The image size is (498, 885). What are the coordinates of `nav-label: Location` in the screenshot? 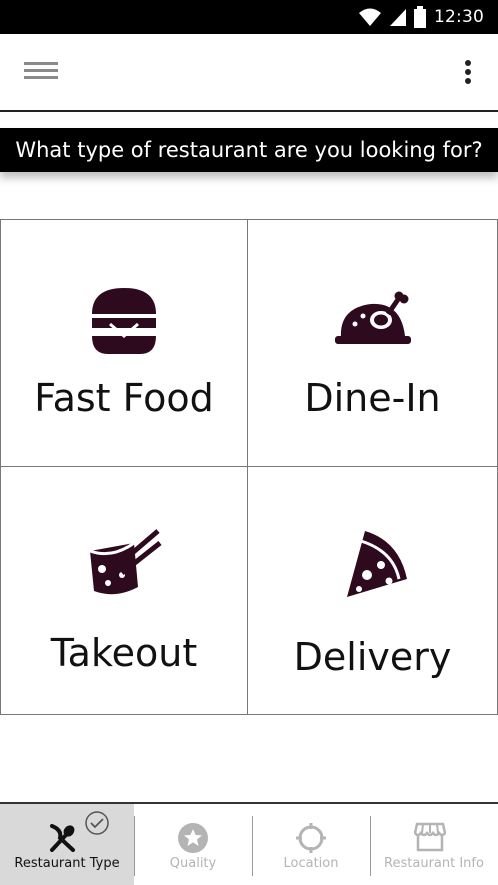 It's located at (311, 863).